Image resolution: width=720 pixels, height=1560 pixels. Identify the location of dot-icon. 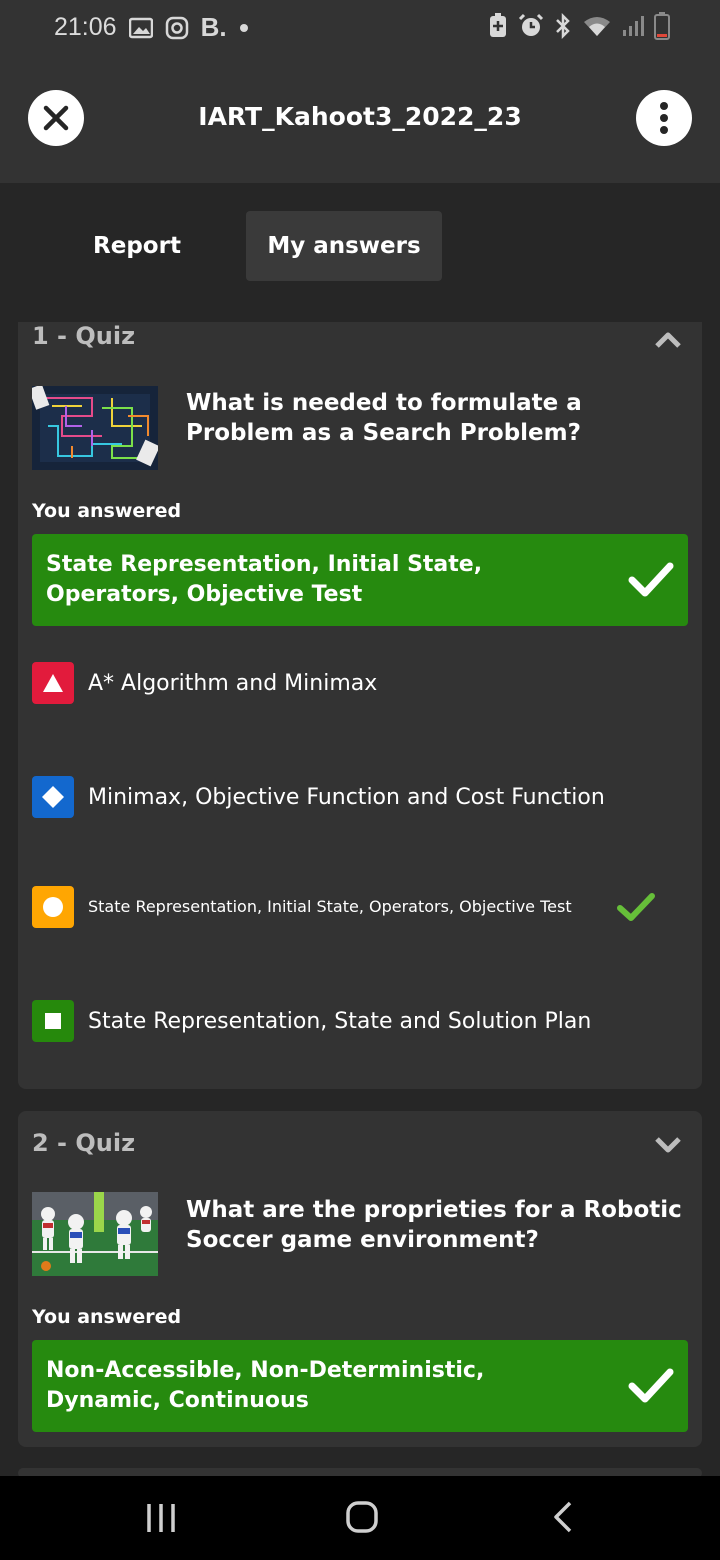
(244, 28).